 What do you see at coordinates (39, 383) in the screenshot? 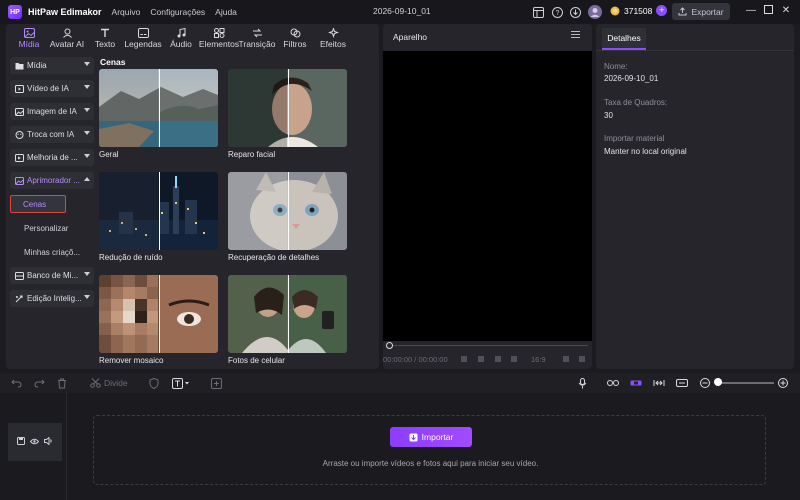
I see `redo-icon` at bounding box center [39, 383].